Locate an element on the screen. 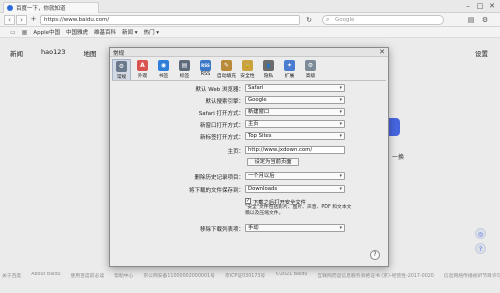 Image resolution: width=500 pixels, height=293 pixels. bookmark-item: 新闻 ▾ is located at coordinates (130, 32).